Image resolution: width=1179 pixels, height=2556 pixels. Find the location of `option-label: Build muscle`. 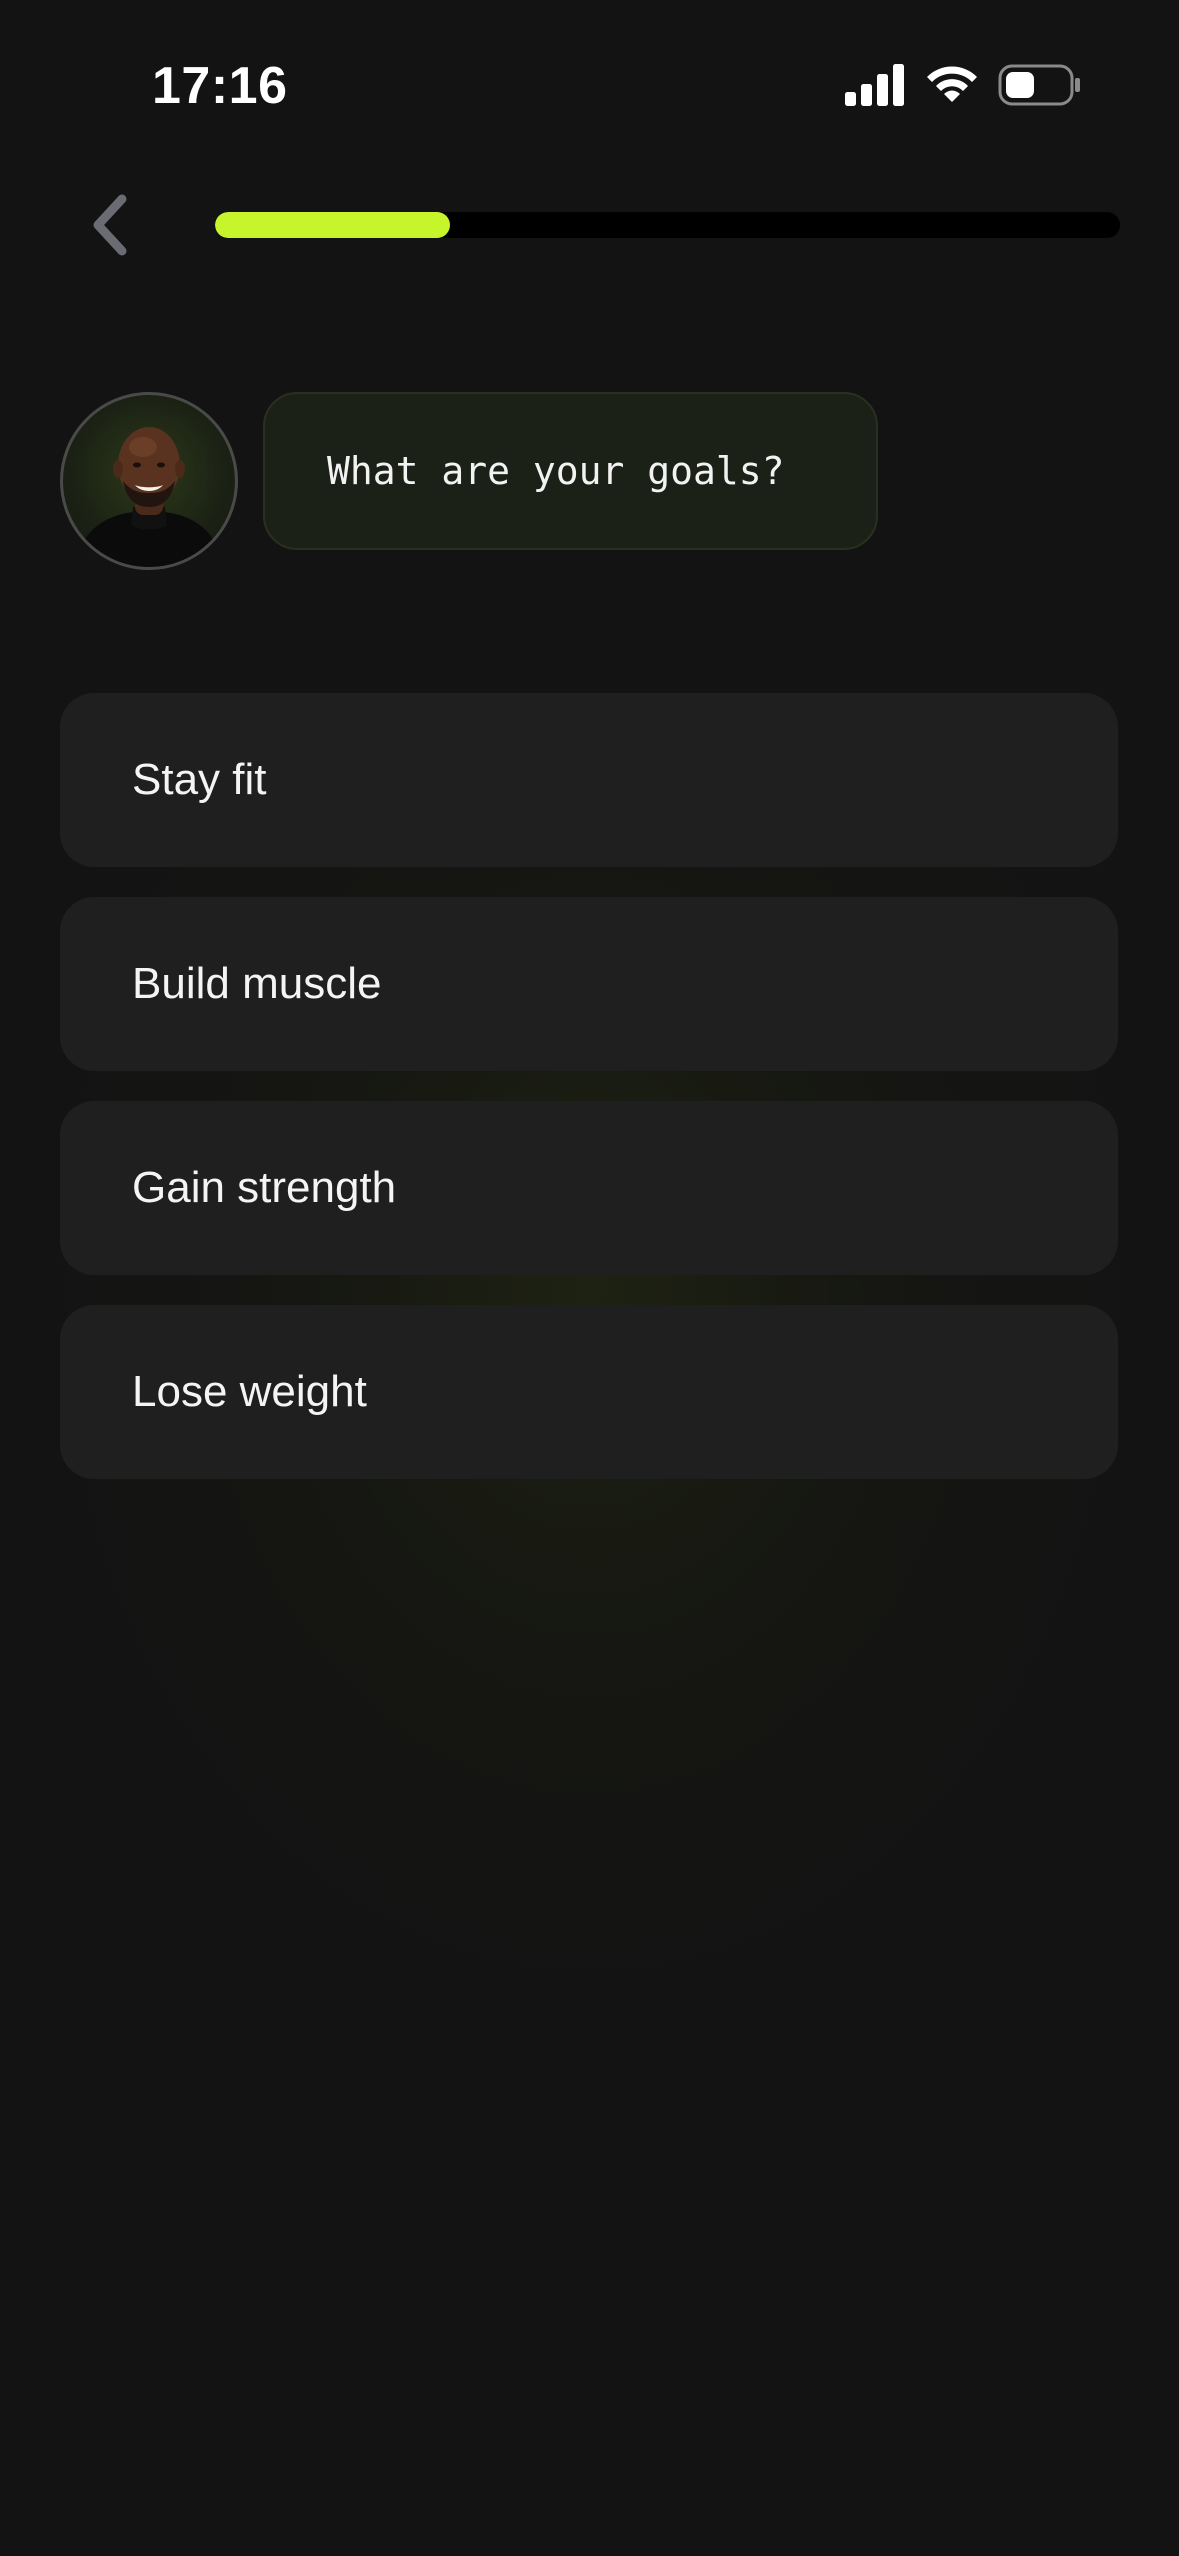

option-label: Build muscle is located at coordinates (257, 983).